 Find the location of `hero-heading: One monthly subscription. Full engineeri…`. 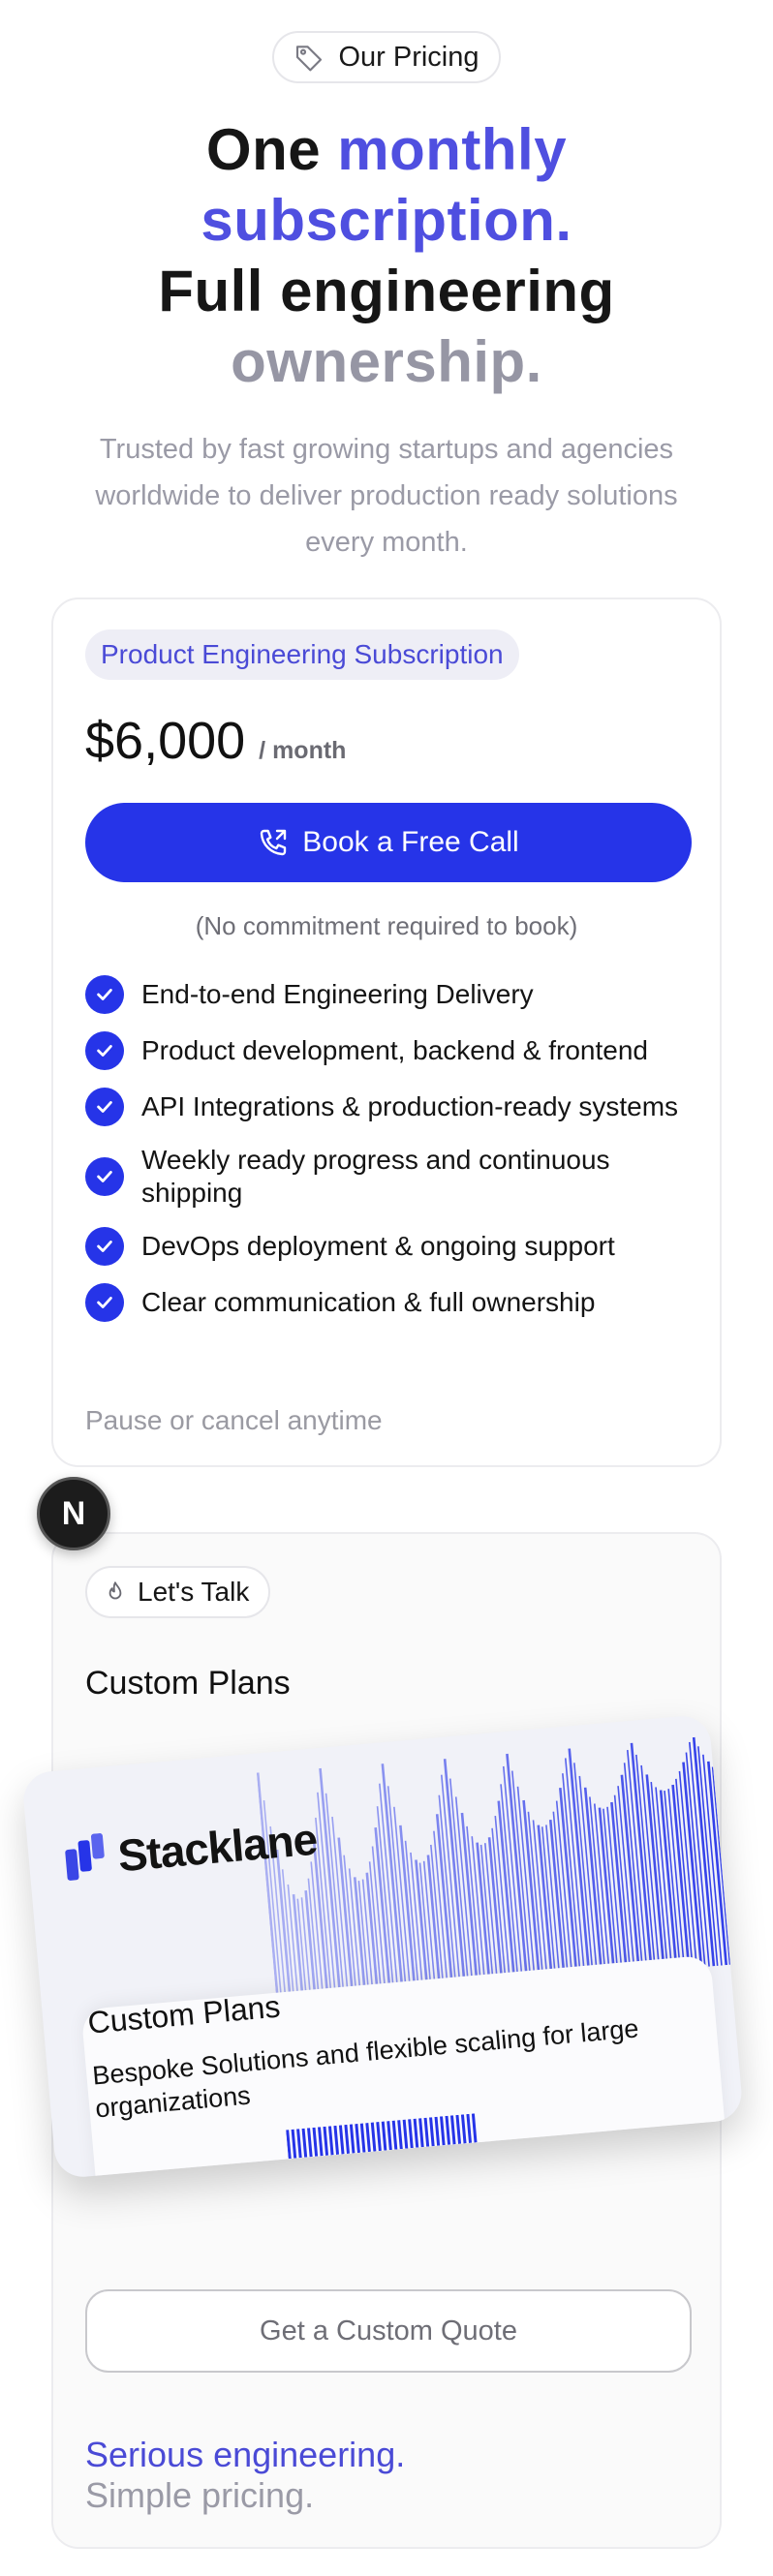

hero-heading: One monthly subscription. Full engineeri… is located at coordinates (386, 255).